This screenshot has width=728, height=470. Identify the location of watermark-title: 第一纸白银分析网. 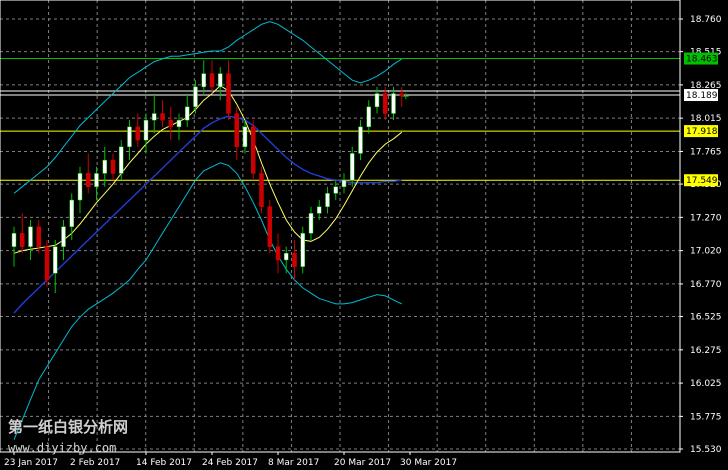
(68, 427).